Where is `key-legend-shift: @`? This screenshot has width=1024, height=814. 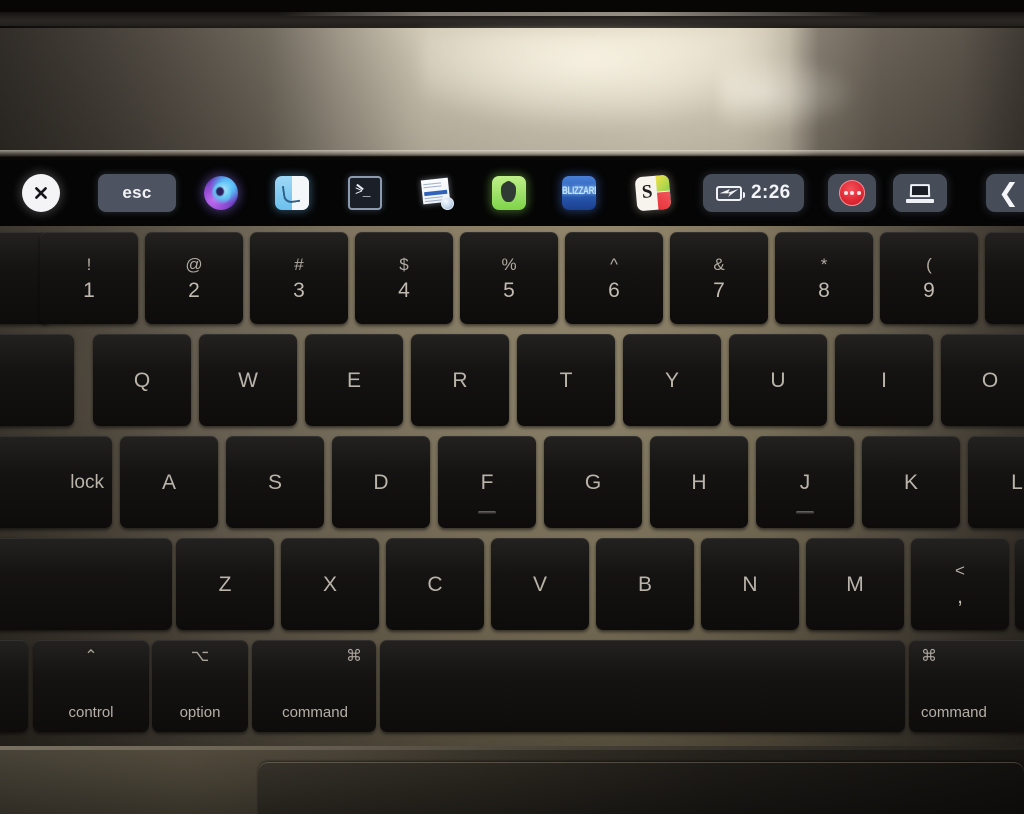 key-legend-shift: @ is located at coordinates (194, 264).